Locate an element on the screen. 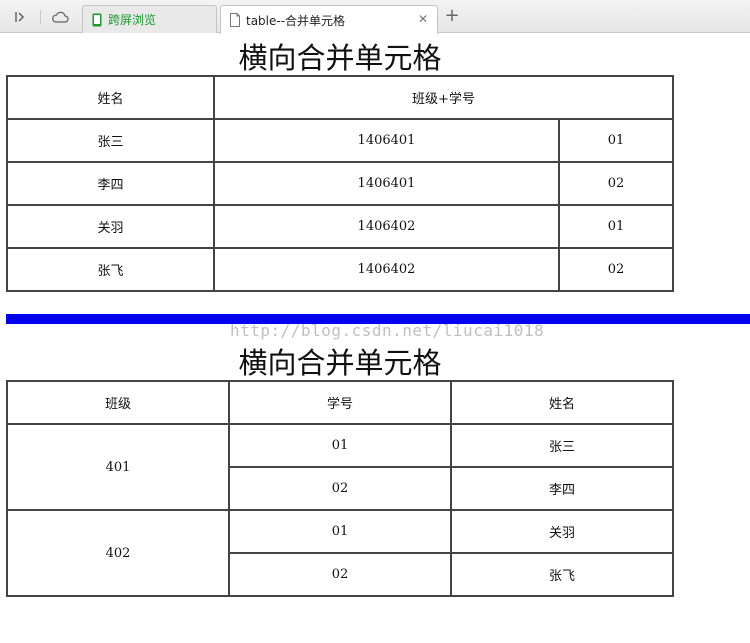  cell-class-merged: 401 is located at coordinates (118, 467).